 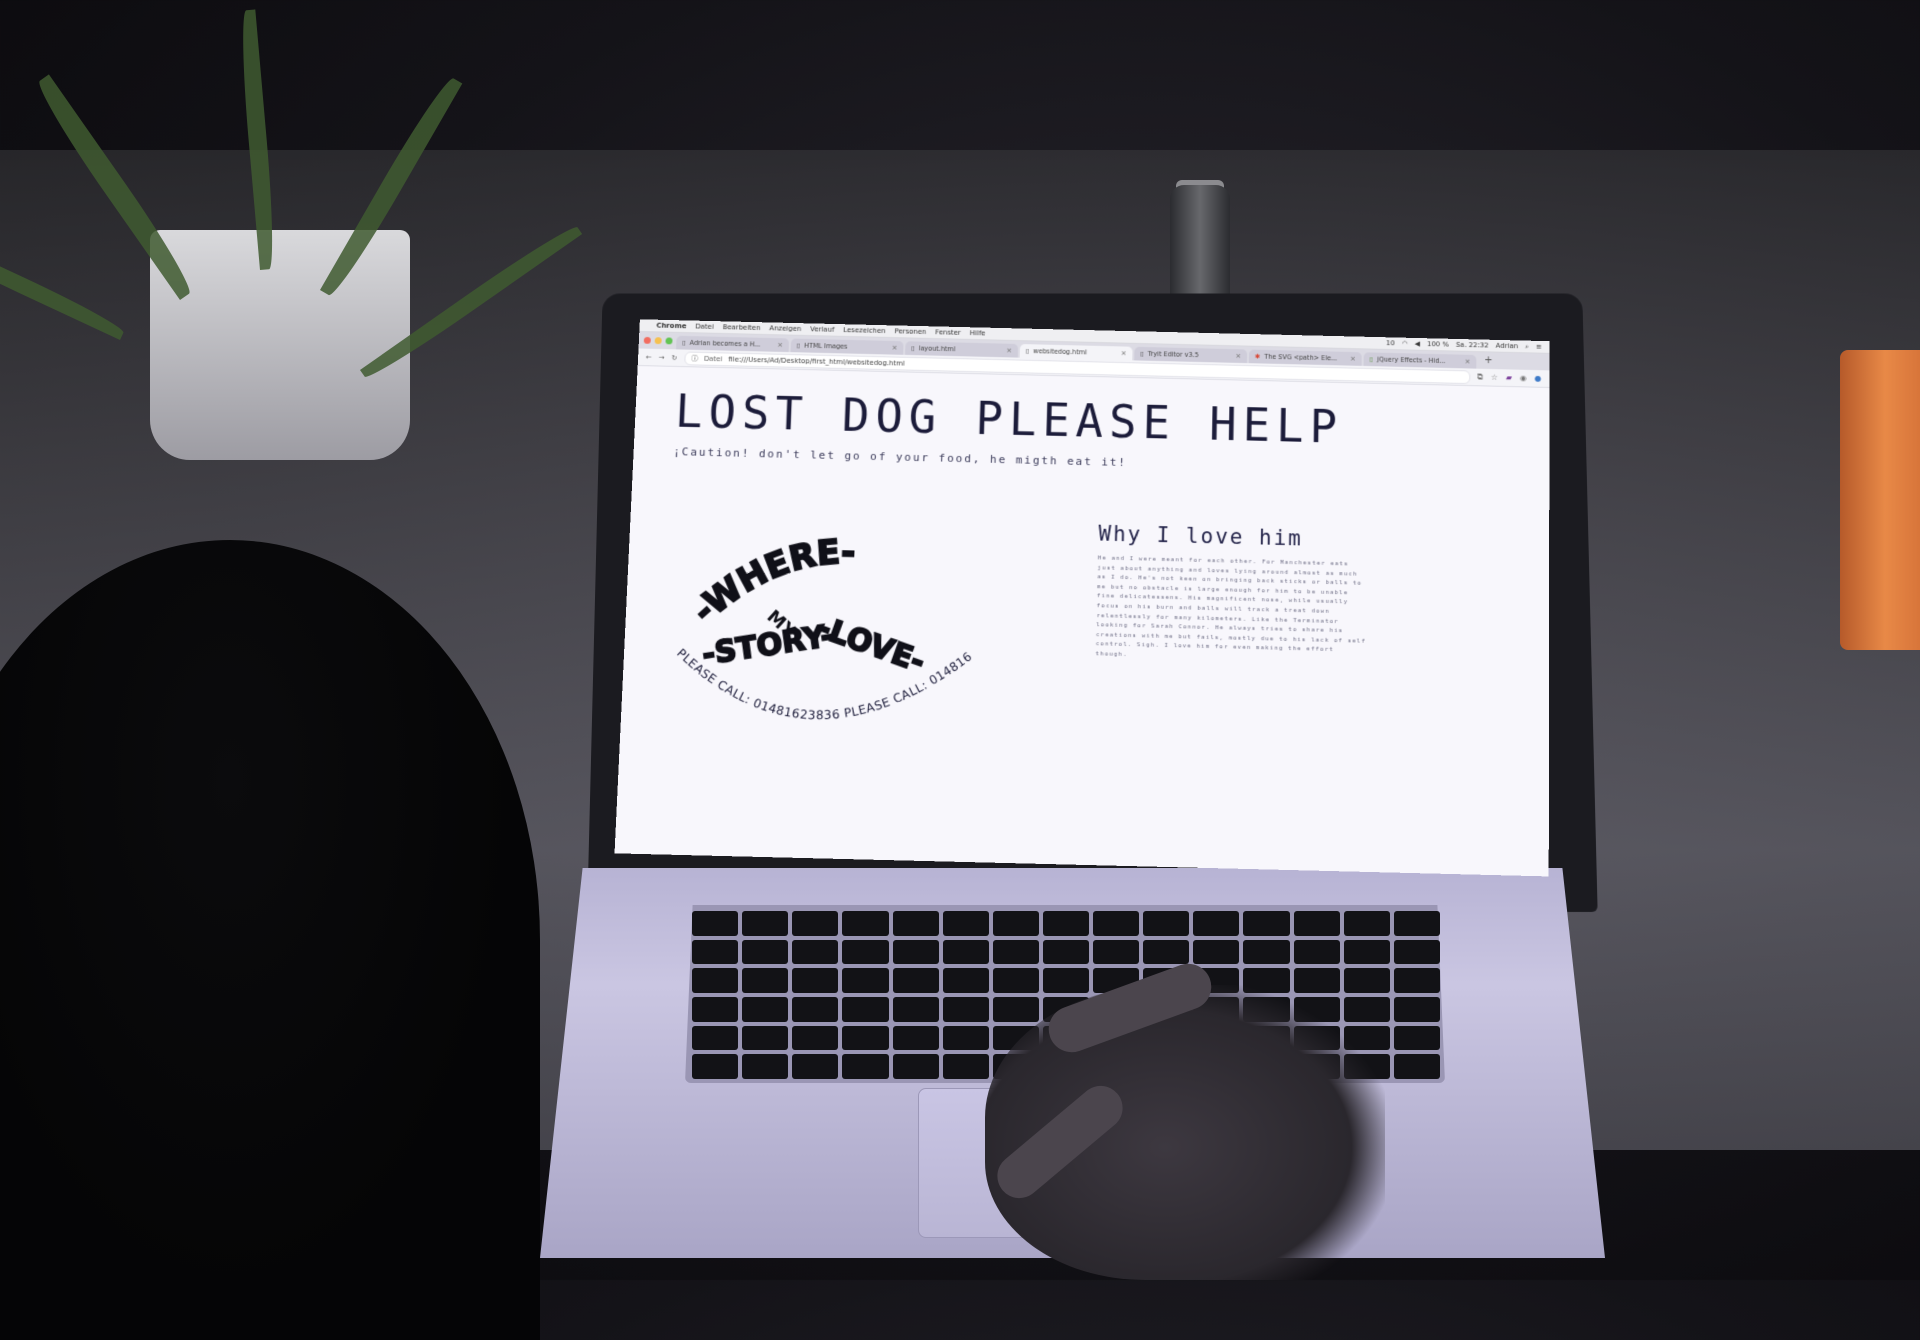 I want to click on bookmark-star-icon: ☆, so click(x=1494, y=377).